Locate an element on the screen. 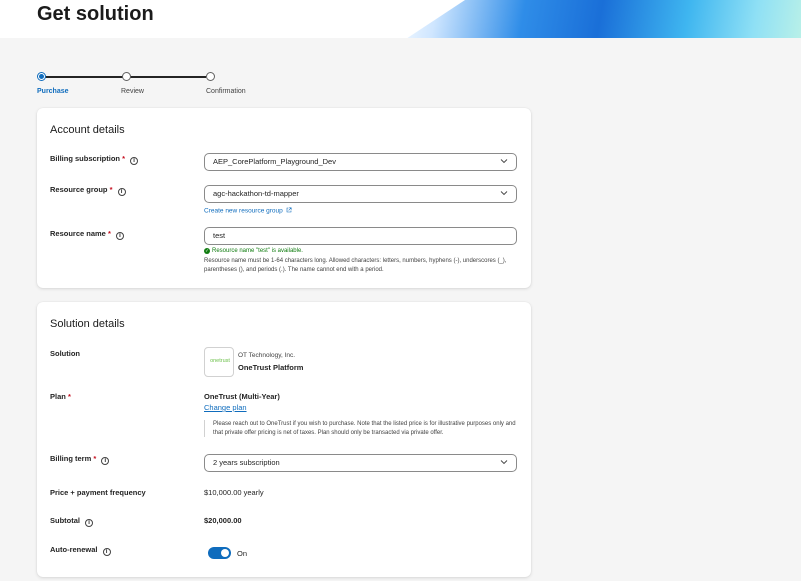 The image size is (801, 581). page-title: Get solution is located at coordinates (95, 14).